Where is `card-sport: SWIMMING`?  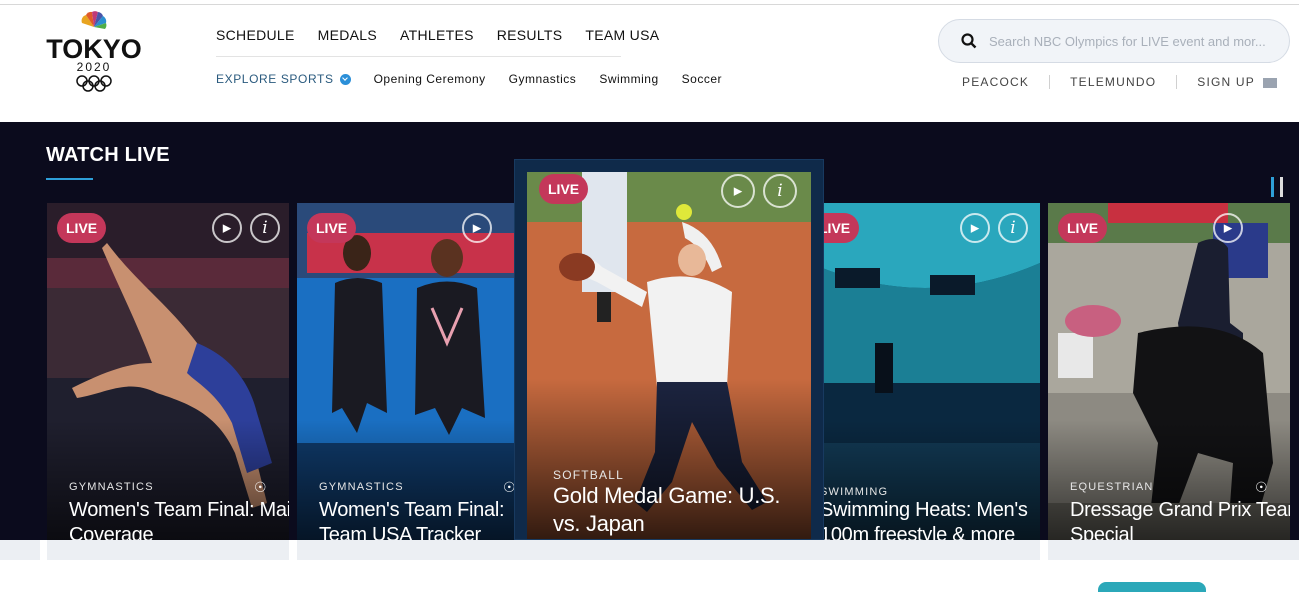
card-sport: SWIMMING is located at coordinates (854, 492).